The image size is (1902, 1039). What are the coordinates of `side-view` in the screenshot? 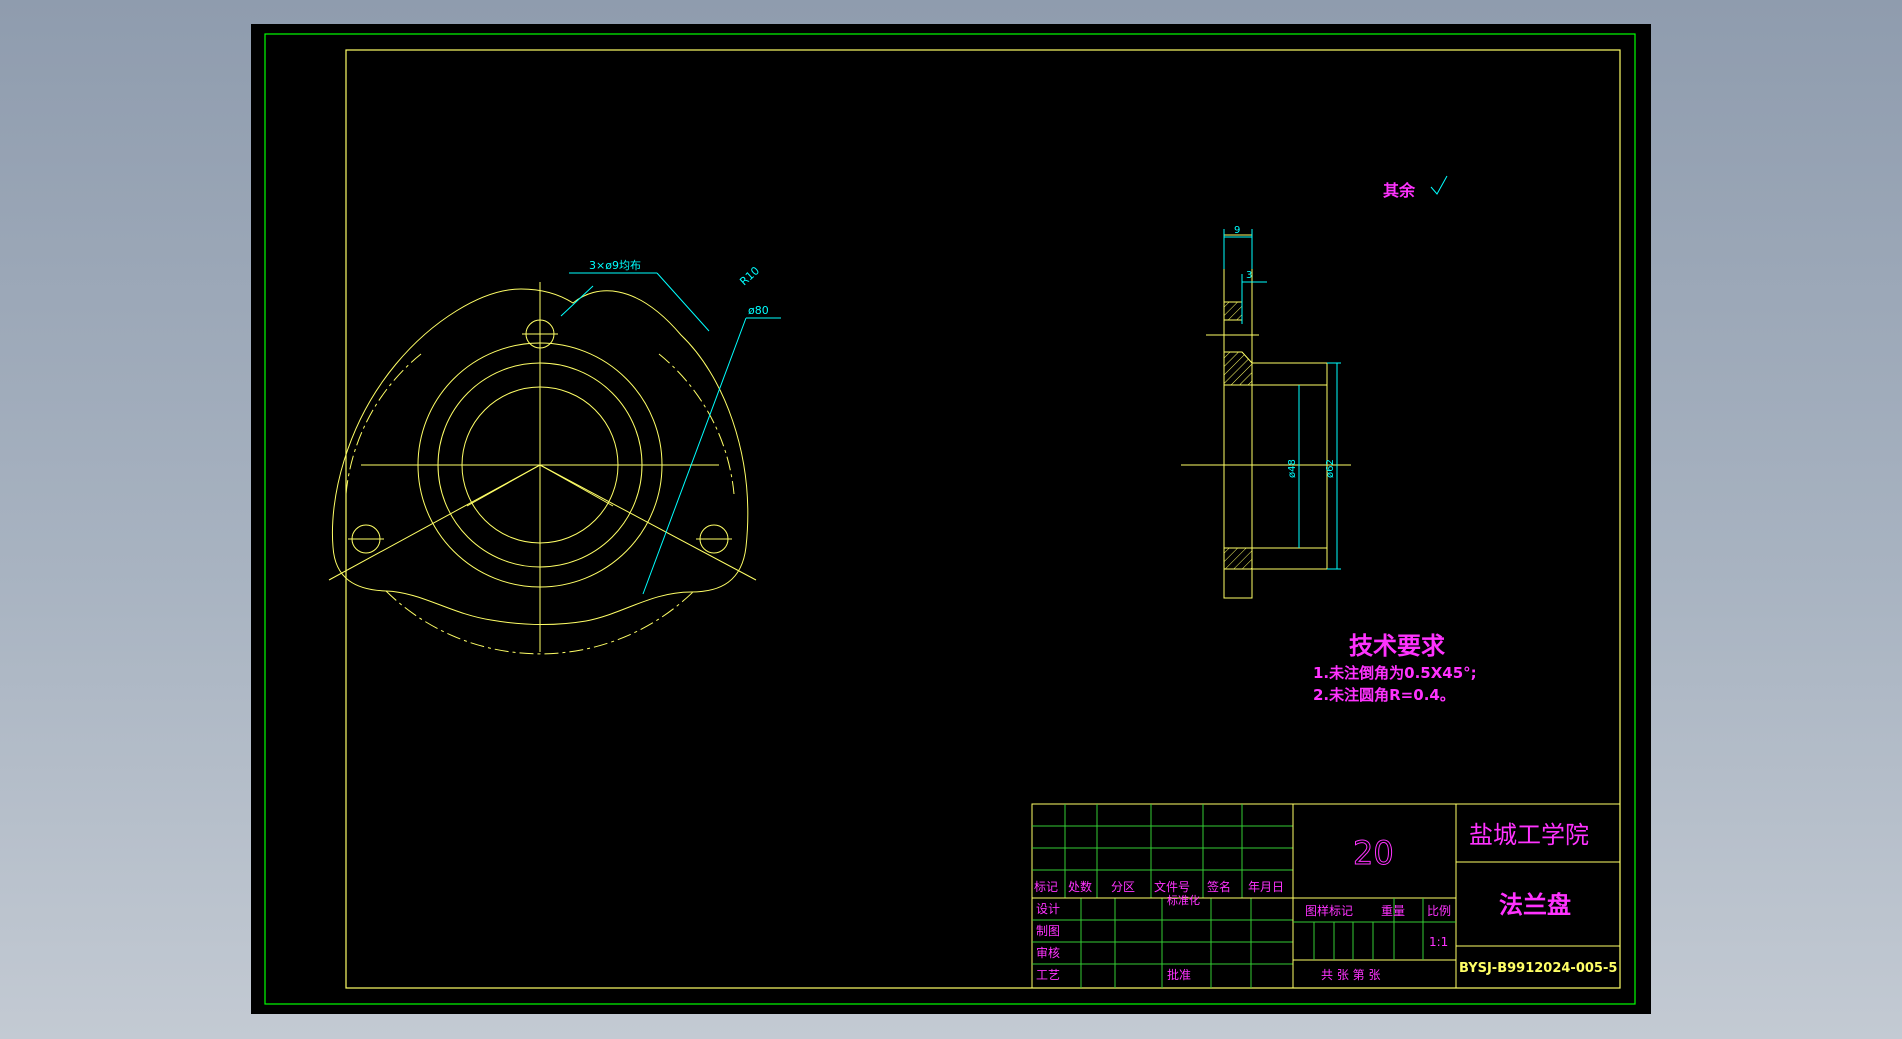 It's located at (1266, 416).